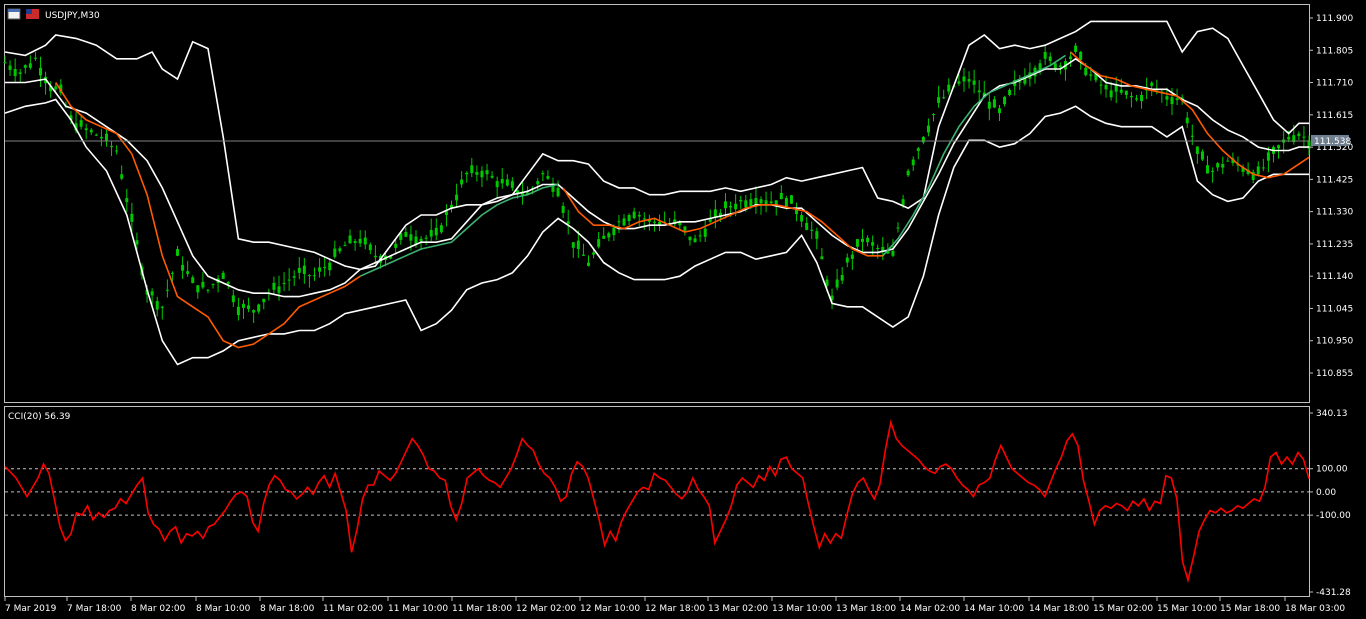 The width and height of the screenshot is (1366, 619). What do you see at coordinates (1334, 213) in the screenshot?
I see `price-tick-label: 111.330` at bounding box center [1334, 213].